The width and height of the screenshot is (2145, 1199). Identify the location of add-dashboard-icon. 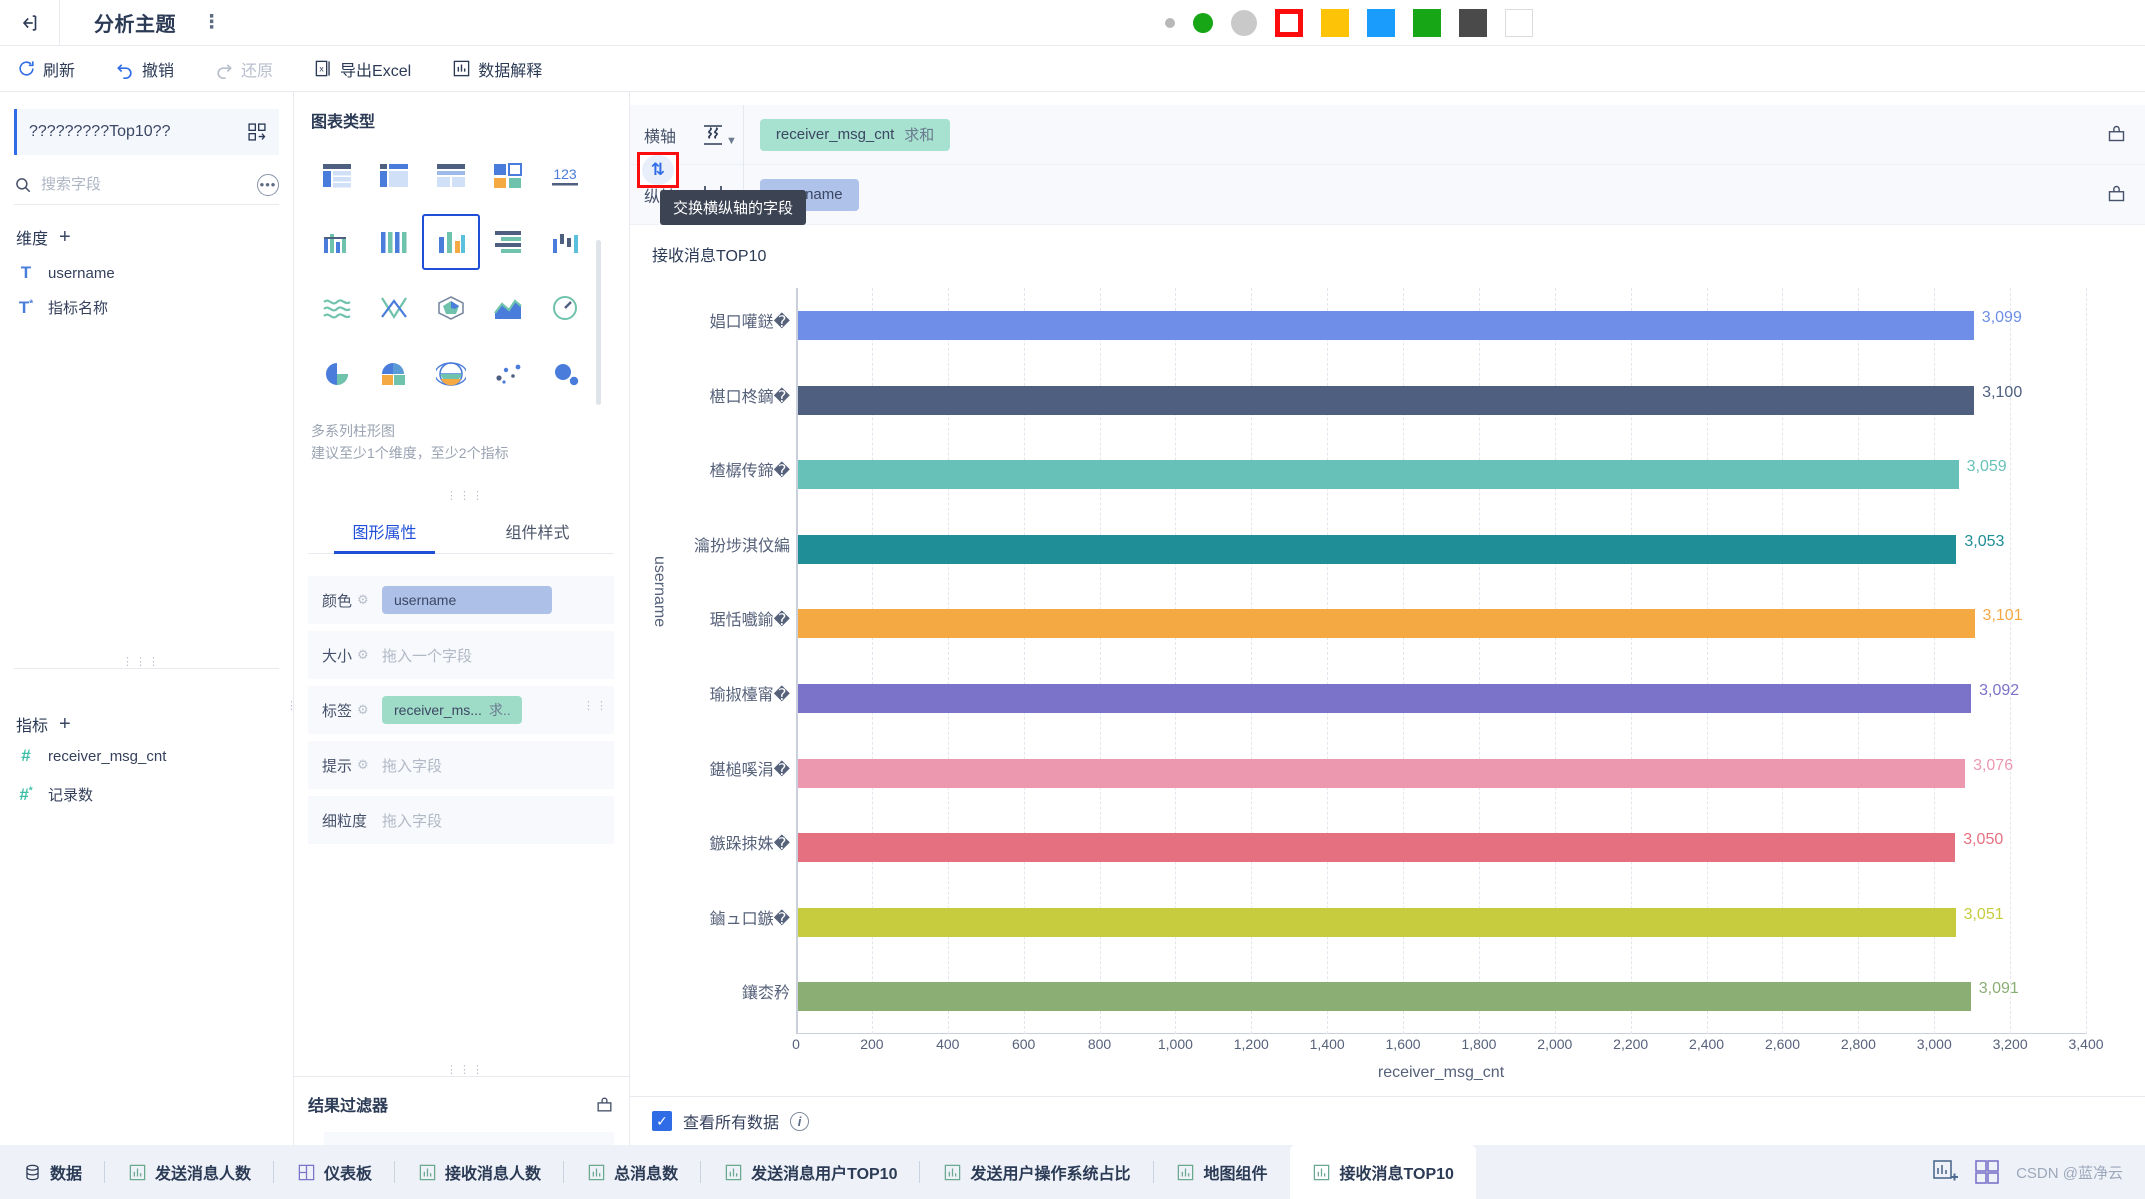
(1987, 1172).